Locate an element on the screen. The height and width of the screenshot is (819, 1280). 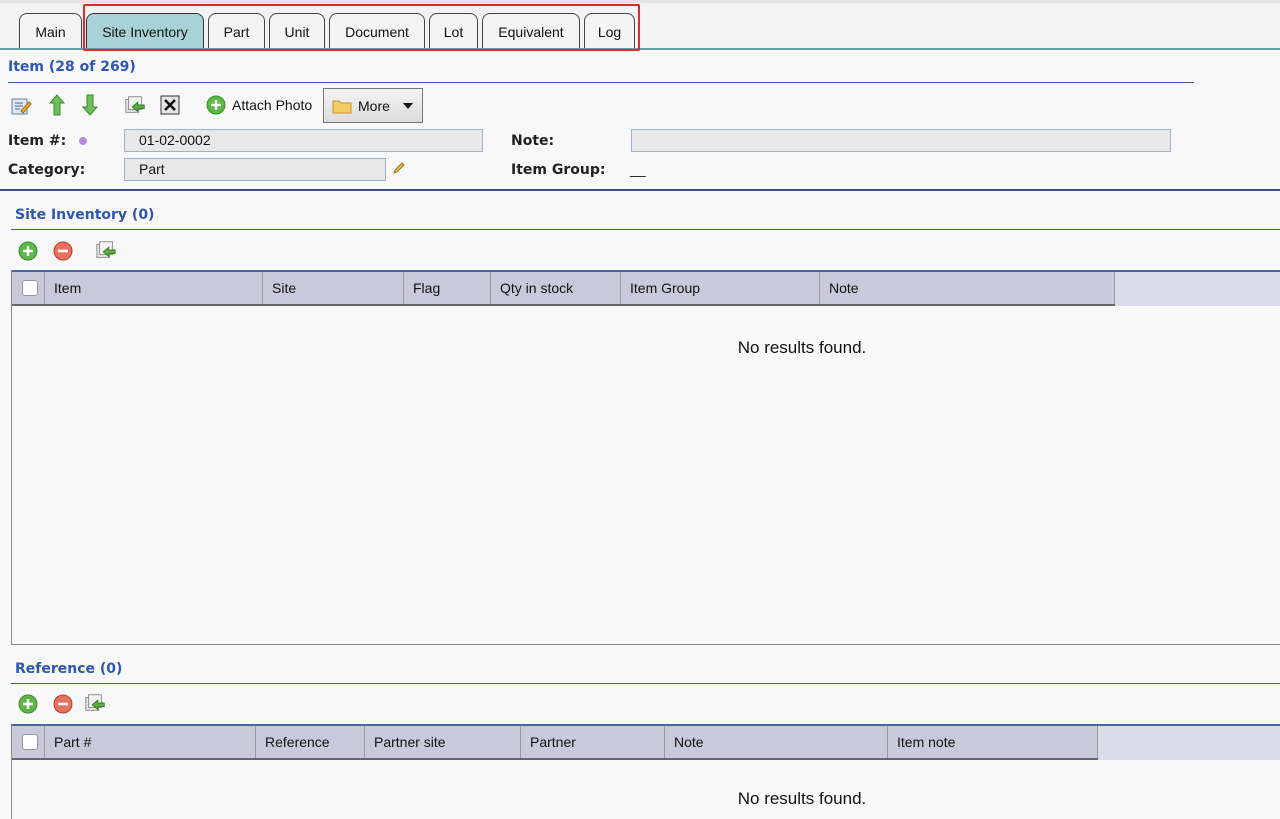
column-header-flag: Flag is located at coordinates (447, 288).